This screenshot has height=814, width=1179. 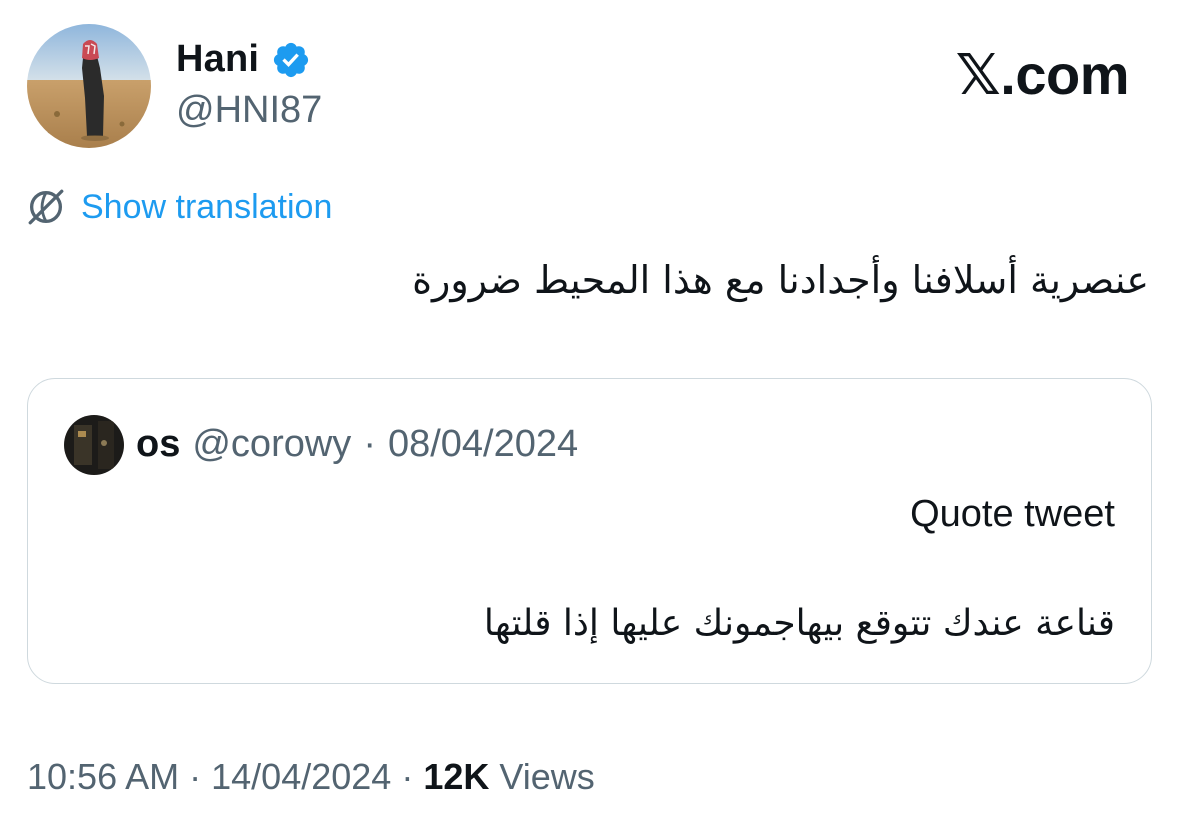 I want to click on quote-date: 08/04/2024, so click(x=483, y=444).